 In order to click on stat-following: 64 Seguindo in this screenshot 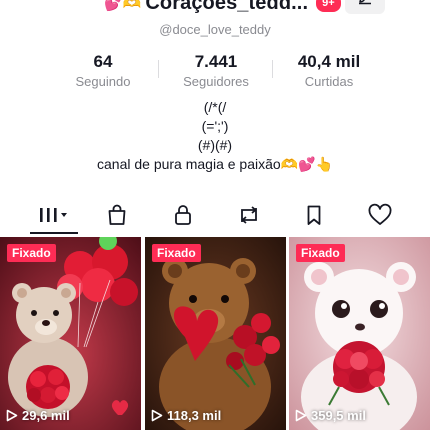, I will do `click(103, 70)`.